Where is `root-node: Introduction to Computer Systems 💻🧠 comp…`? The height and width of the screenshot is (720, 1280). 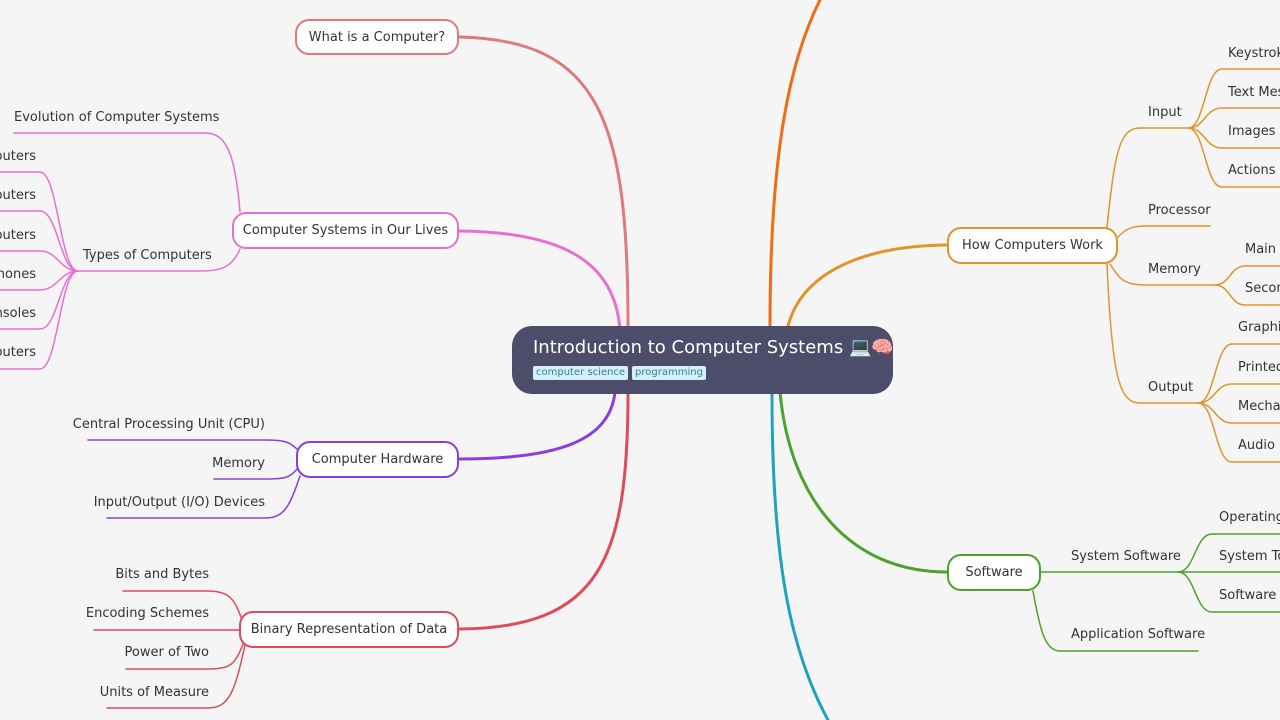
root-node: Introduction to Computer Systems 💻🧠 comp… is located at coordinates (703, 360).